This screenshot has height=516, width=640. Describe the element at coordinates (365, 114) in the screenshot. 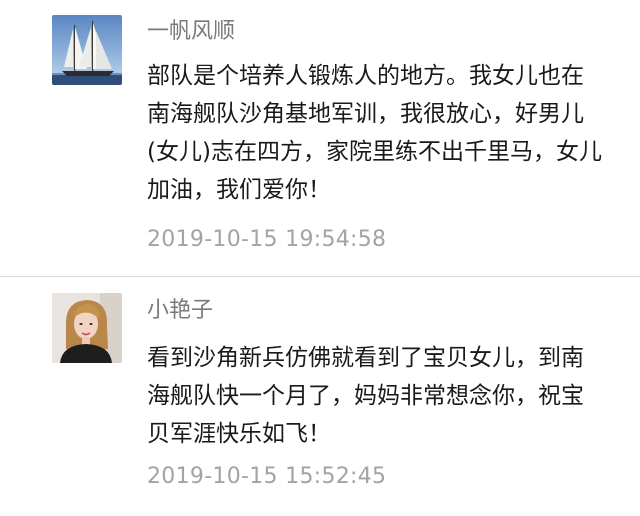

I see `comment-line: 南海舰队沙角基地军训，我很放心，好男儿` at that location.